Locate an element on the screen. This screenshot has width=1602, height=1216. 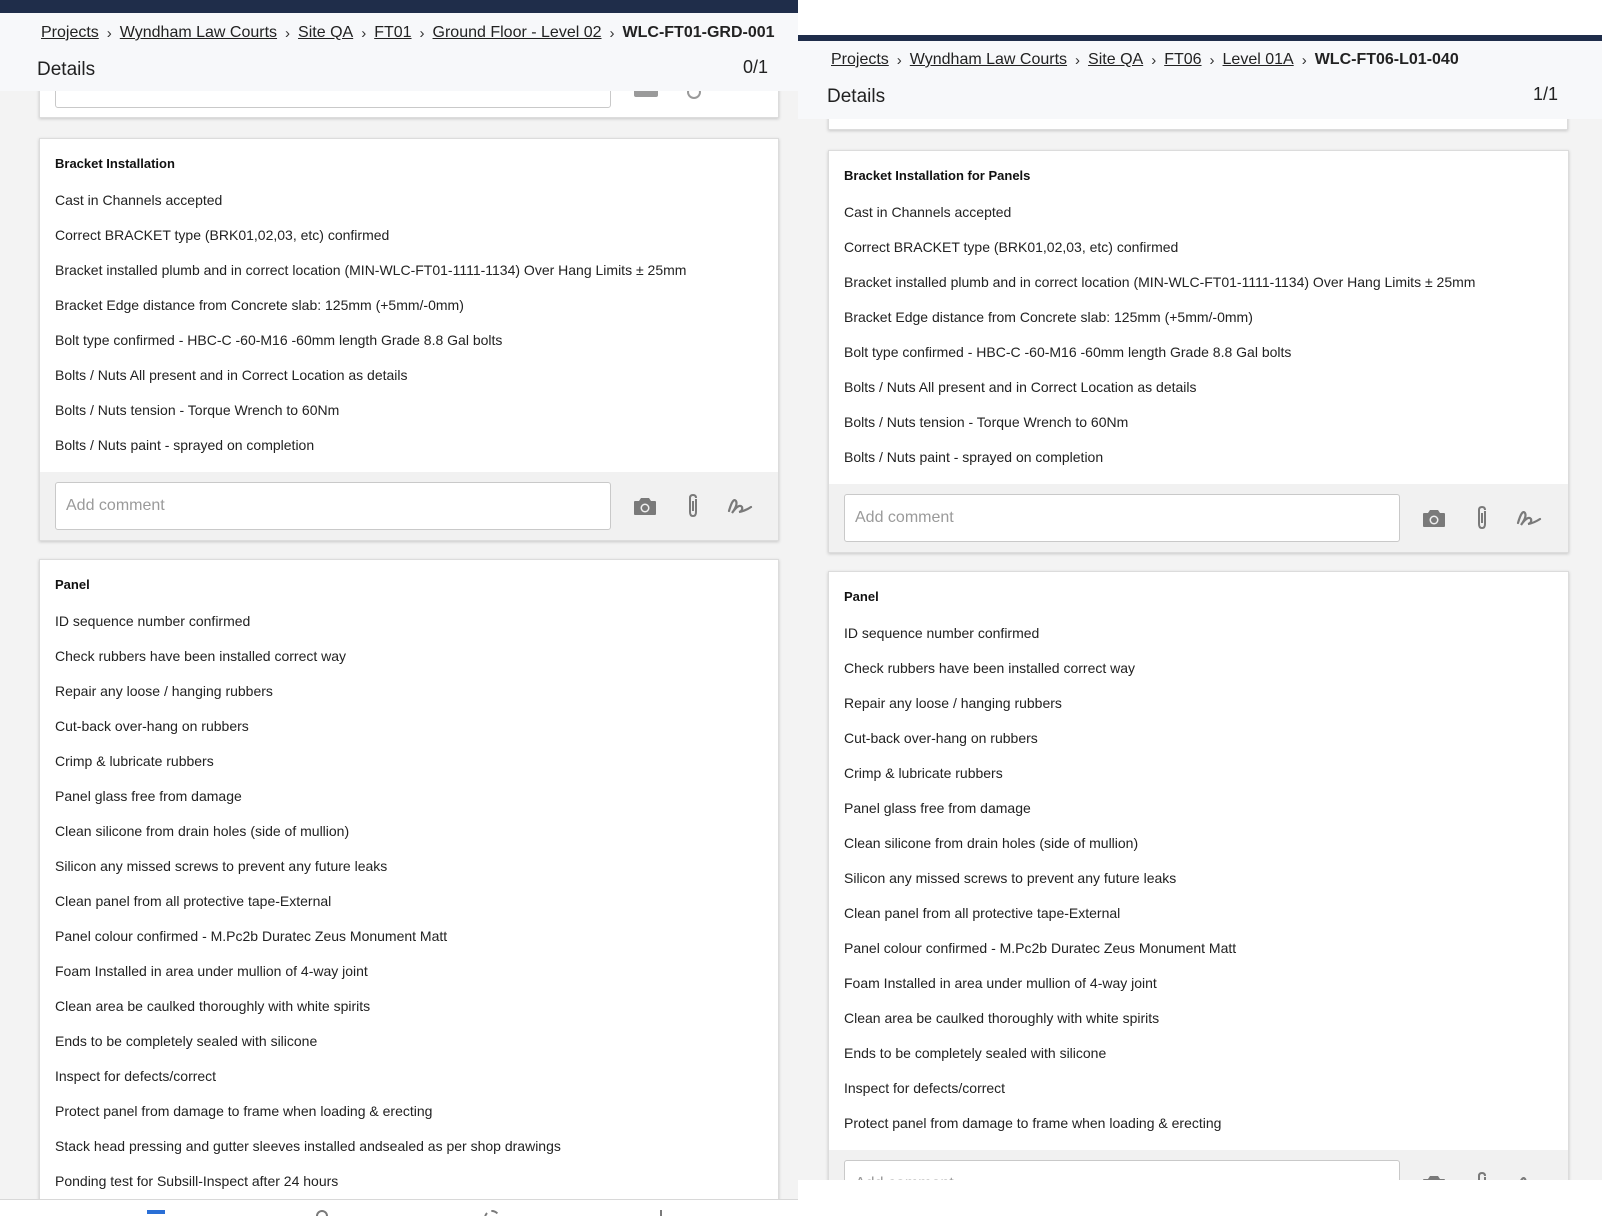
window-gap is located at coordinates (1200, 17).